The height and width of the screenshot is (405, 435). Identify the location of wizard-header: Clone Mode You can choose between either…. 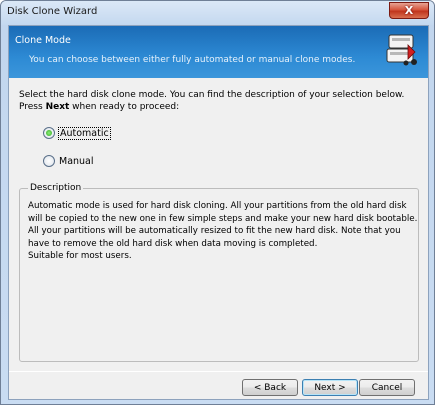
(218, 52).